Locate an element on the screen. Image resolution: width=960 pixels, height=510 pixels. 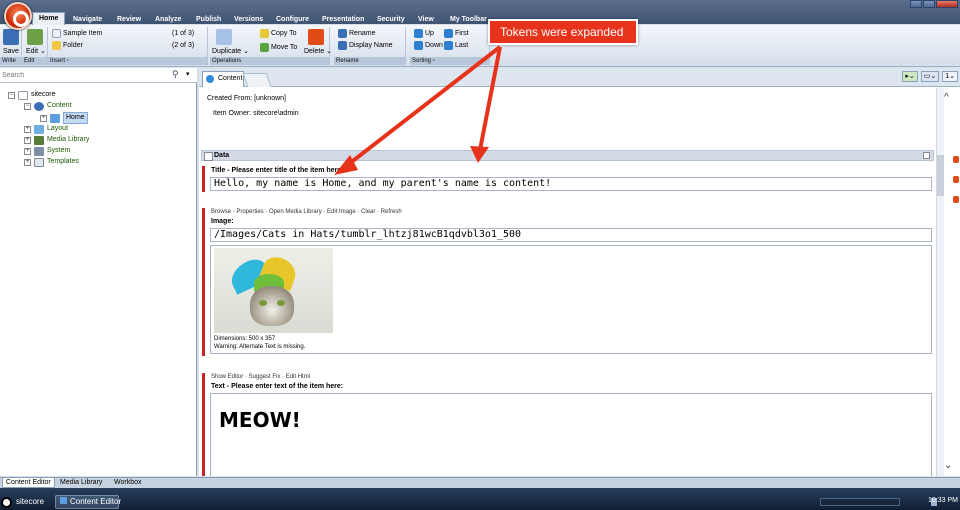
maximize-icon is located at coordinates (929, 4).